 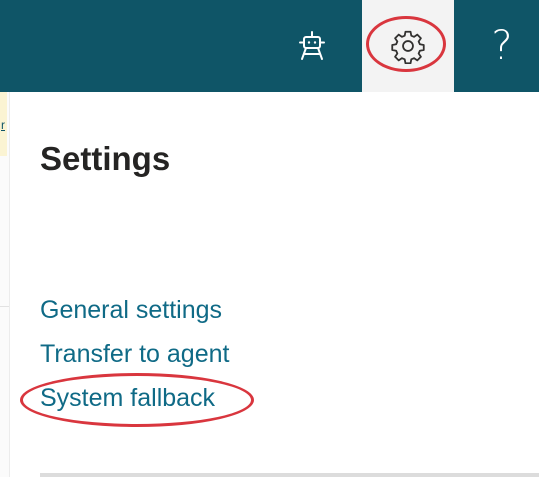 I want to click on background-link-fragment: r, so click(x=3, y=125).